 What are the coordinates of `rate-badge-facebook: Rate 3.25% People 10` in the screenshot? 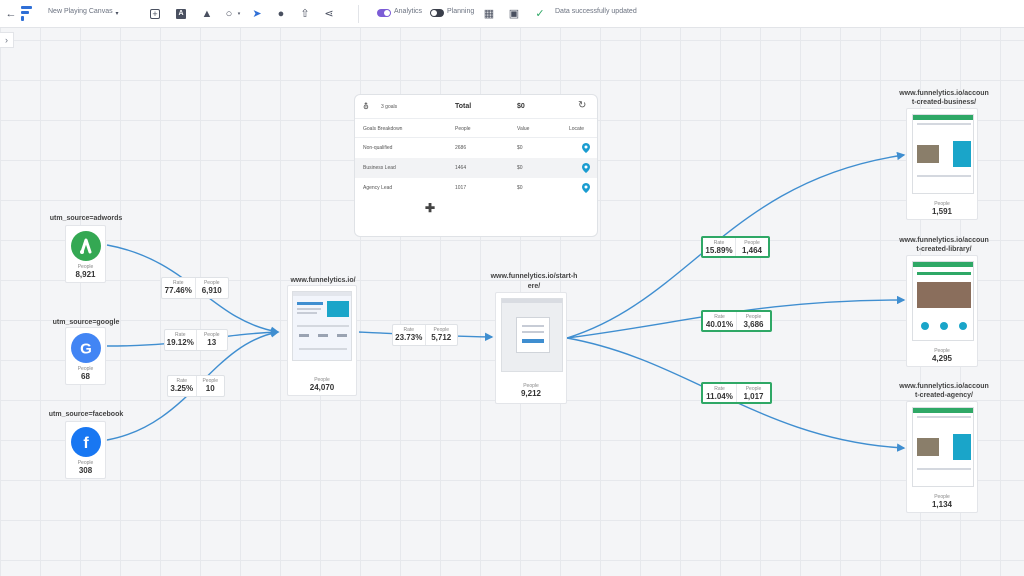 It's located at (196, 386).